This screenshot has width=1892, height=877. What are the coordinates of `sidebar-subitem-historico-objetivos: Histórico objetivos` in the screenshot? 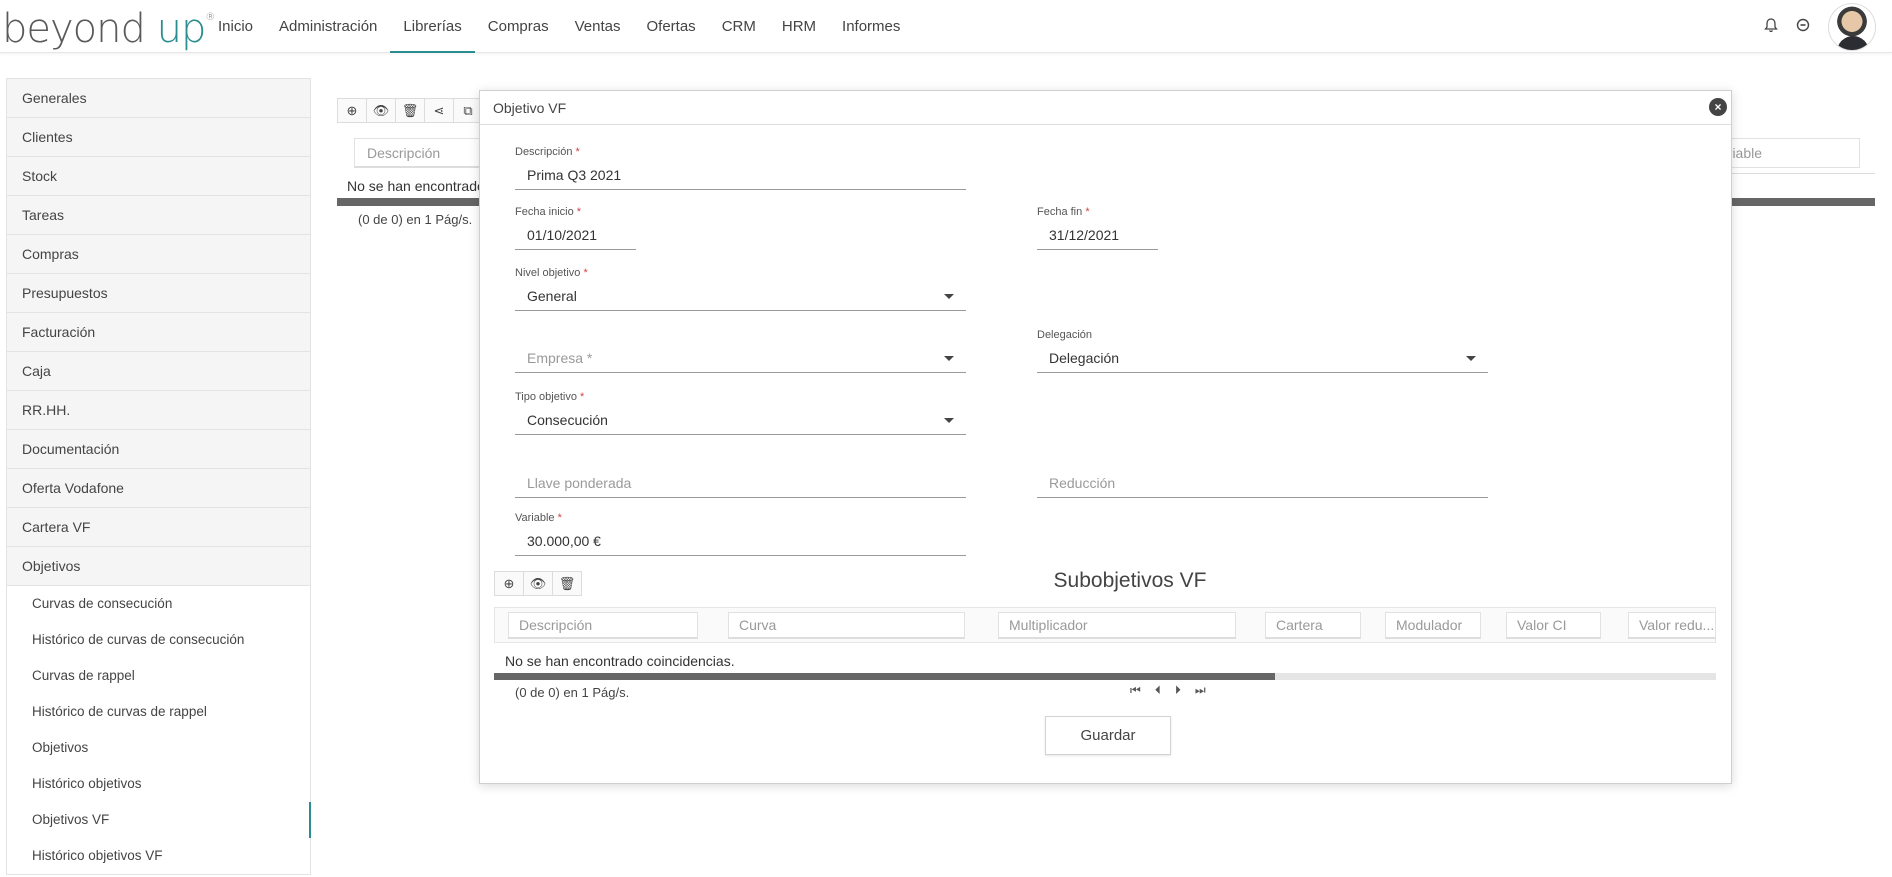 It's located at (158, 784).